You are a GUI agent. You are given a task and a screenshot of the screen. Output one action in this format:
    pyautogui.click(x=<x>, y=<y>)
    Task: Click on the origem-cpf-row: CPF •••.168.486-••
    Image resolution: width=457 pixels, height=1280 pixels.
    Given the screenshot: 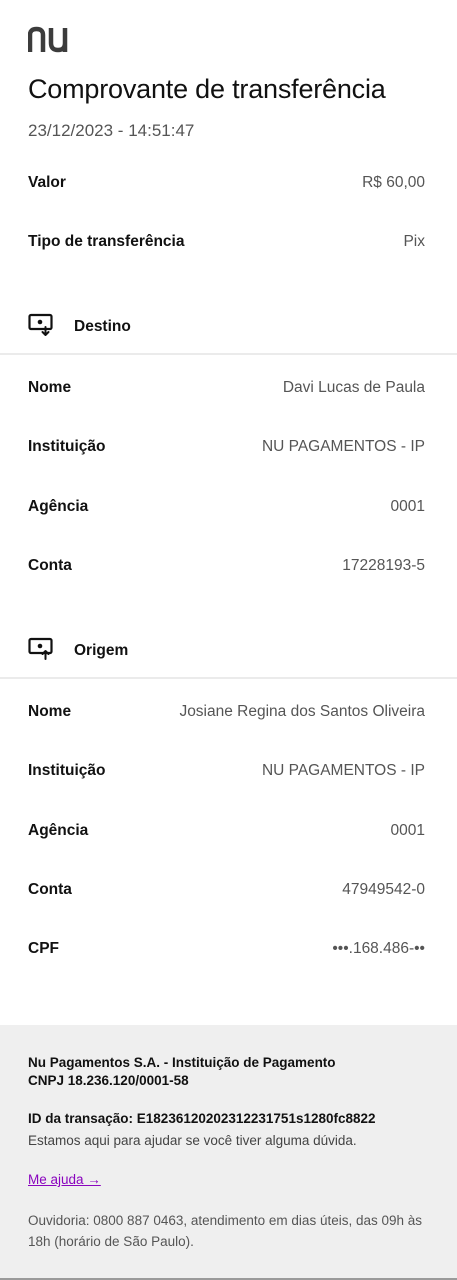 What is the action you would take?
    pyautogui.click(x=226, y=949)
    